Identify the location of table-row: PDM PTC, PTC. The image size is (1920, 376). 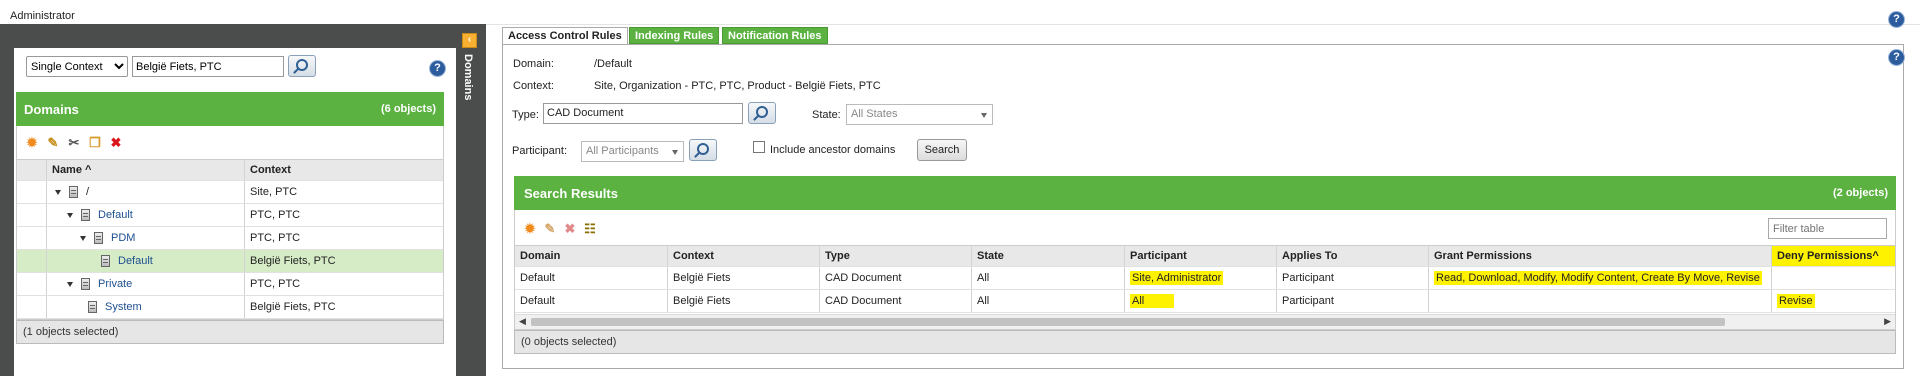
(230, 238).